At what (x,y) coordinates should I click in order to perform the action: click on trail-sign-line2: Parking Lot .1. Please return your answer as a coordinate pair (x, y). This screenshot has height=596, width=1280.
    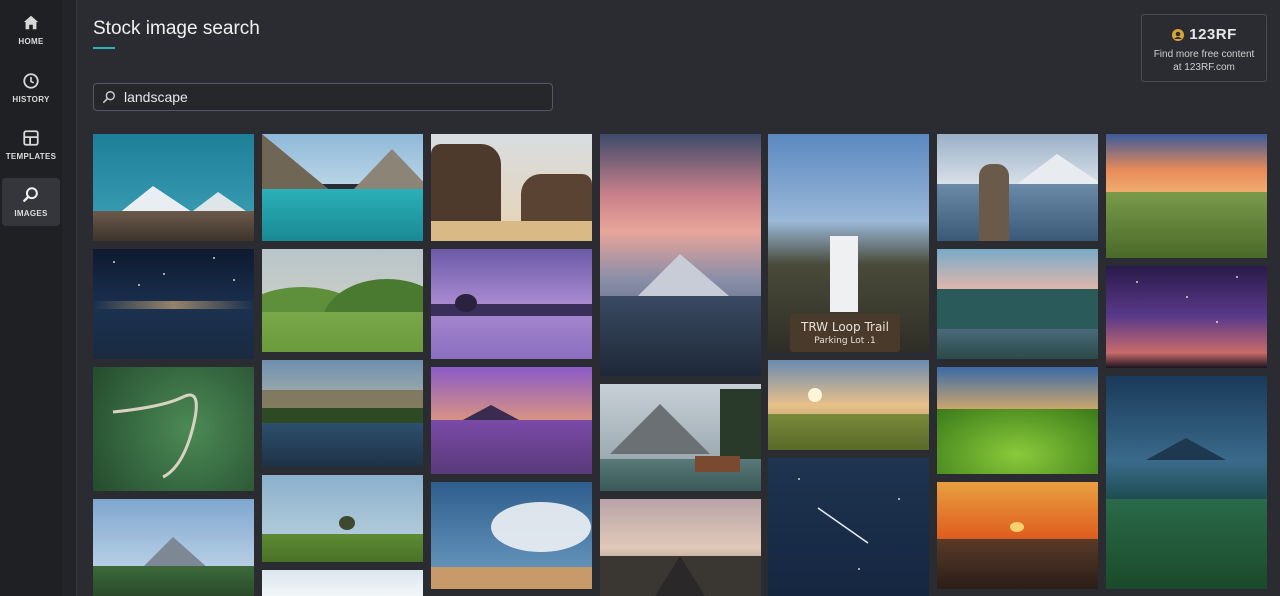
    Looking at the image, I should click on (845, 341).